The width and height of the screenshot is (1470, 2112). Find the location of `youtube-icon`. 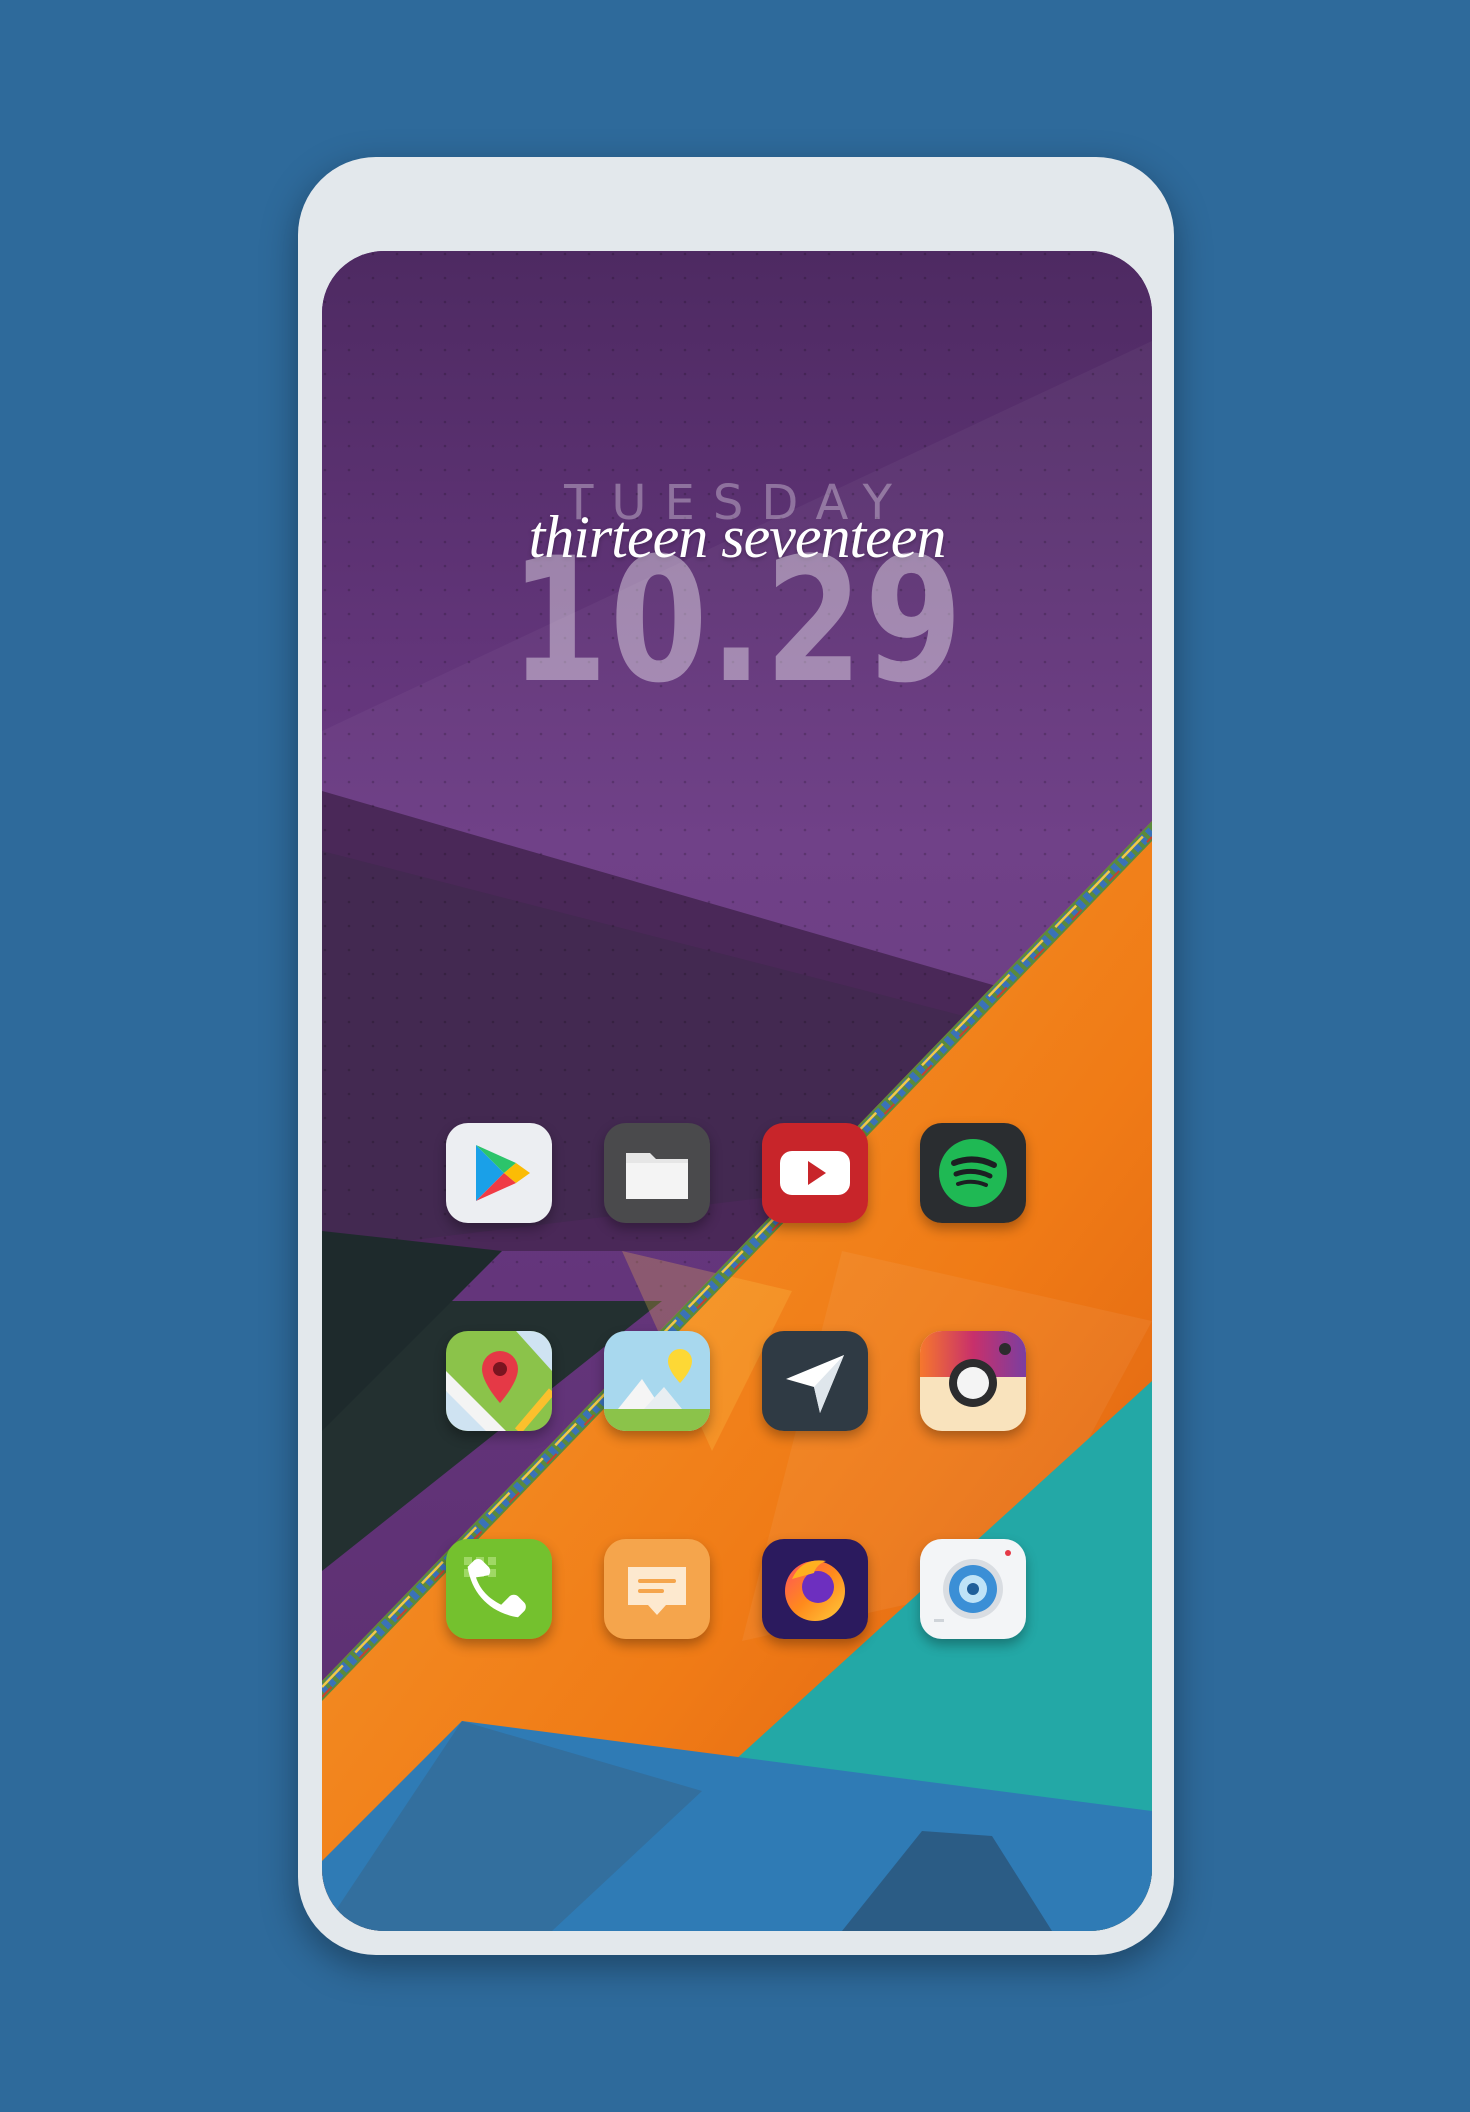

youtube-icon is located at coordinates (815, 1173).